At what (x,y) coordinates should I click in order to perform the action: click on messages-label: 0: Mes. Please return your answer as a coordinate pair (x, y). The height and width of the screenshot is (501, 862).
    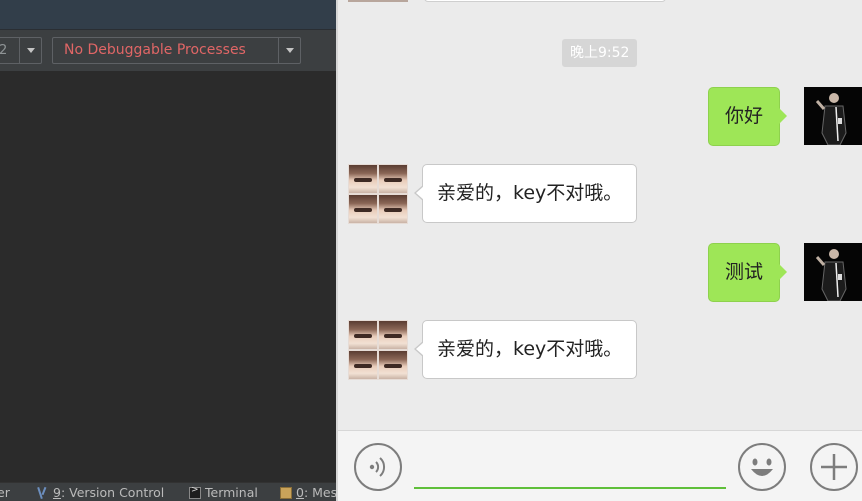
    Looking at the image, I should click on (316, 492).